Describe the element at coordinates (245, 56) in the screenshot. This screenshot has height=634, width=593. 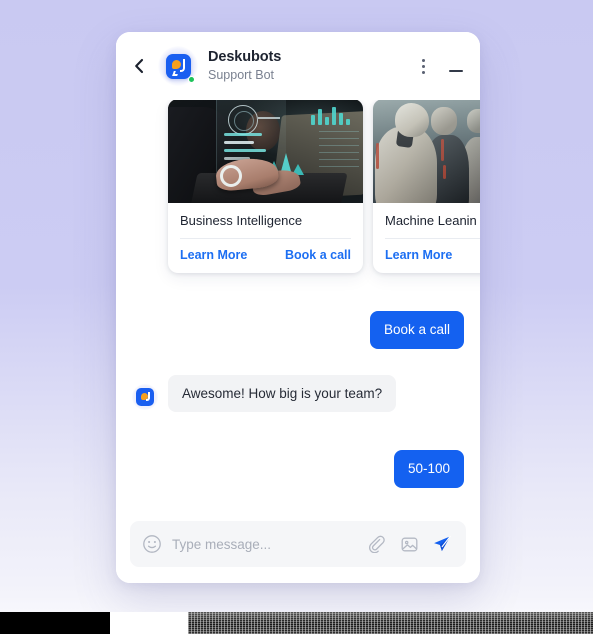
I see `bot-name: Deskubots` at that location.